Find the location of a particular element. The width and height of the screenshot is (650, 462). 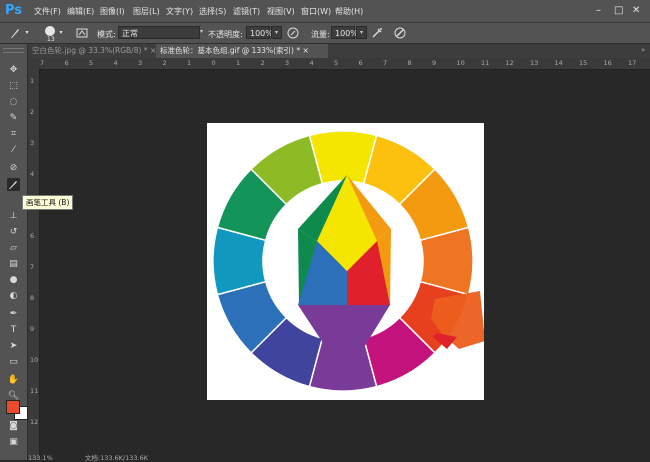

eraser-tool-icon: ▱ is located at coordinates (13, 248).